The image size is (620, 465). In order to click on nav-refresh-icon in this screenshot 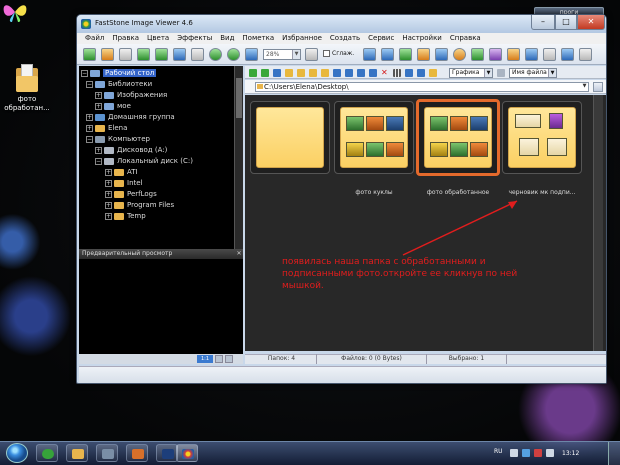, I will do `click(337, 73)`.